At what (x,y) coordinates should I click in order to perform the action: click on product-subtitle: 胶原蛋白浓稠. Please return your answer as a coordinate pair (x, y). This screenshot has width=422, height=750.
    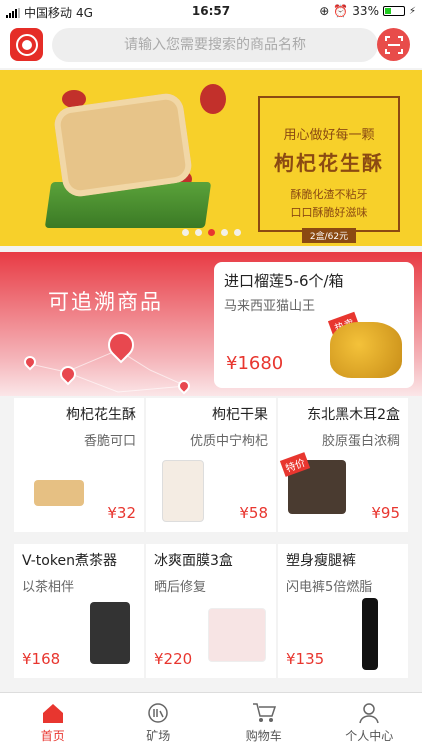
    Looking at the image, I should click on (360, 441).